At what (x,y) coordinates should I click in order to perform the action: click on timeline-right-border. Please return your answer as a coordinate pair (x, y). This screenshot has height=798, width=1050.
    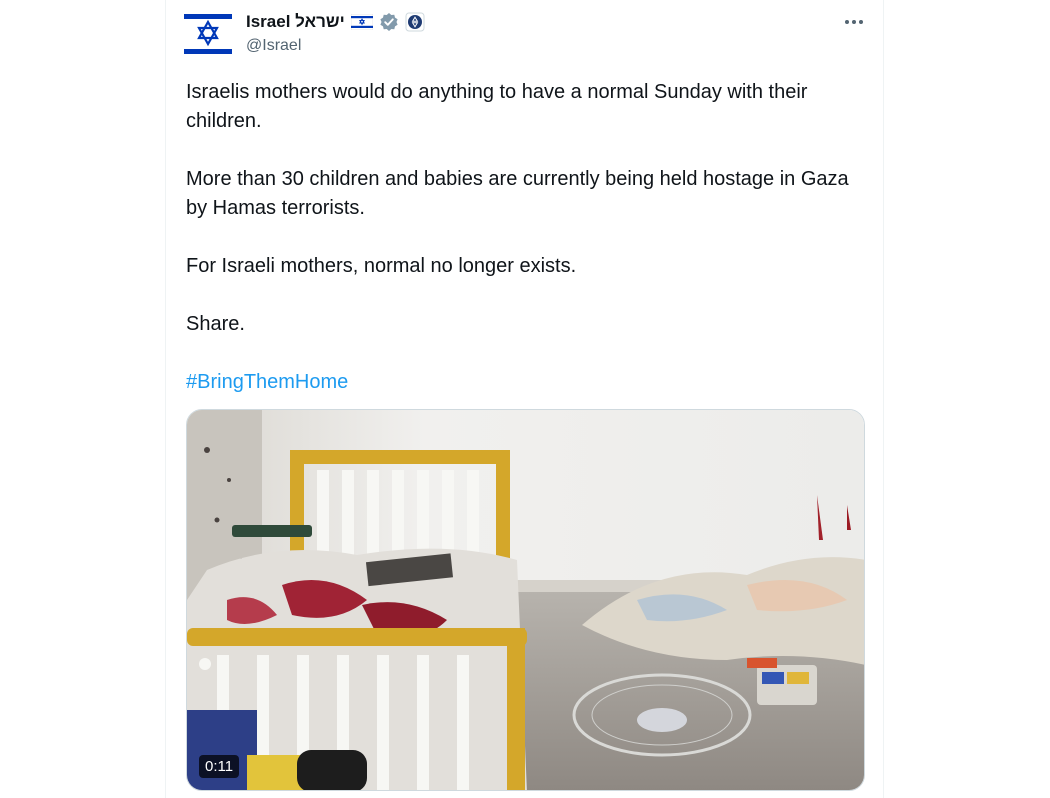
    Looking at the image, I should click on (883, 399).